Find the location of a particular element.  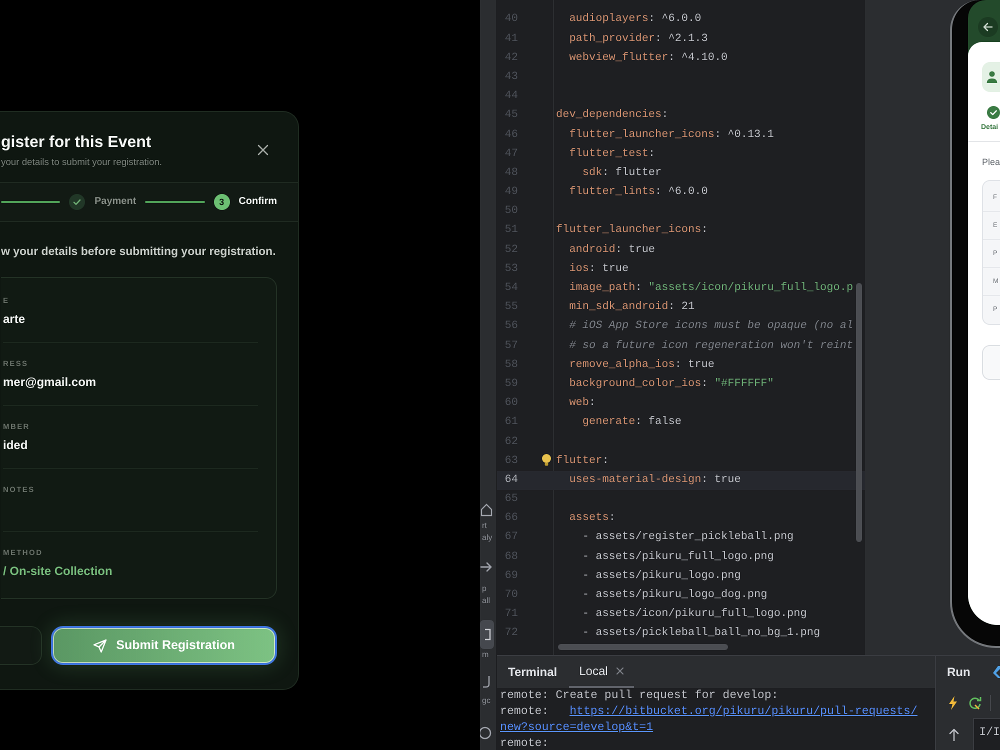

code-line: - assets/register_pickleball.png is located at coordinates (688, 538).